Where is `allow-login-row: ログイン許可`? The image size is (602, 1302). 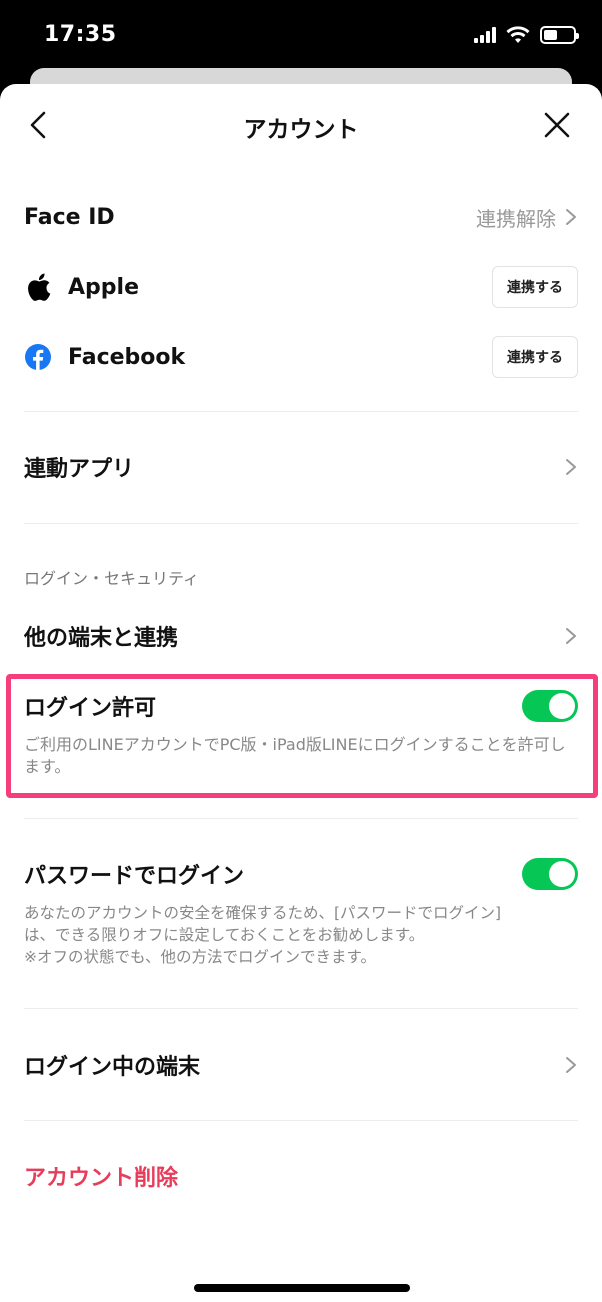
allow-login-row: ログイン許可 is located at coordinates (301, 706).